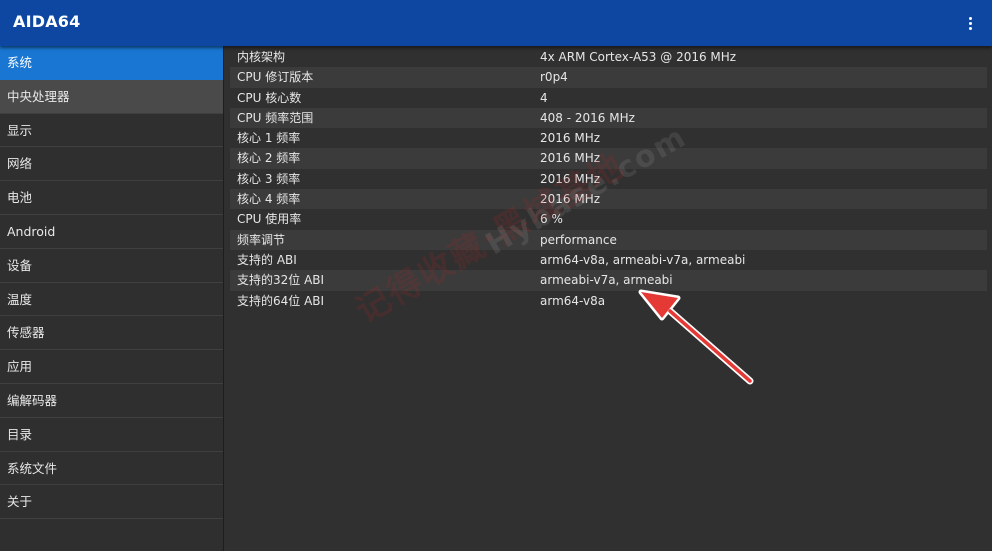 The image size is (992, 551). What do you see at coordinates (269, 97) in the screenshot?
I see `detail-key: CPU 核心数` at bounding box center [269, 97].